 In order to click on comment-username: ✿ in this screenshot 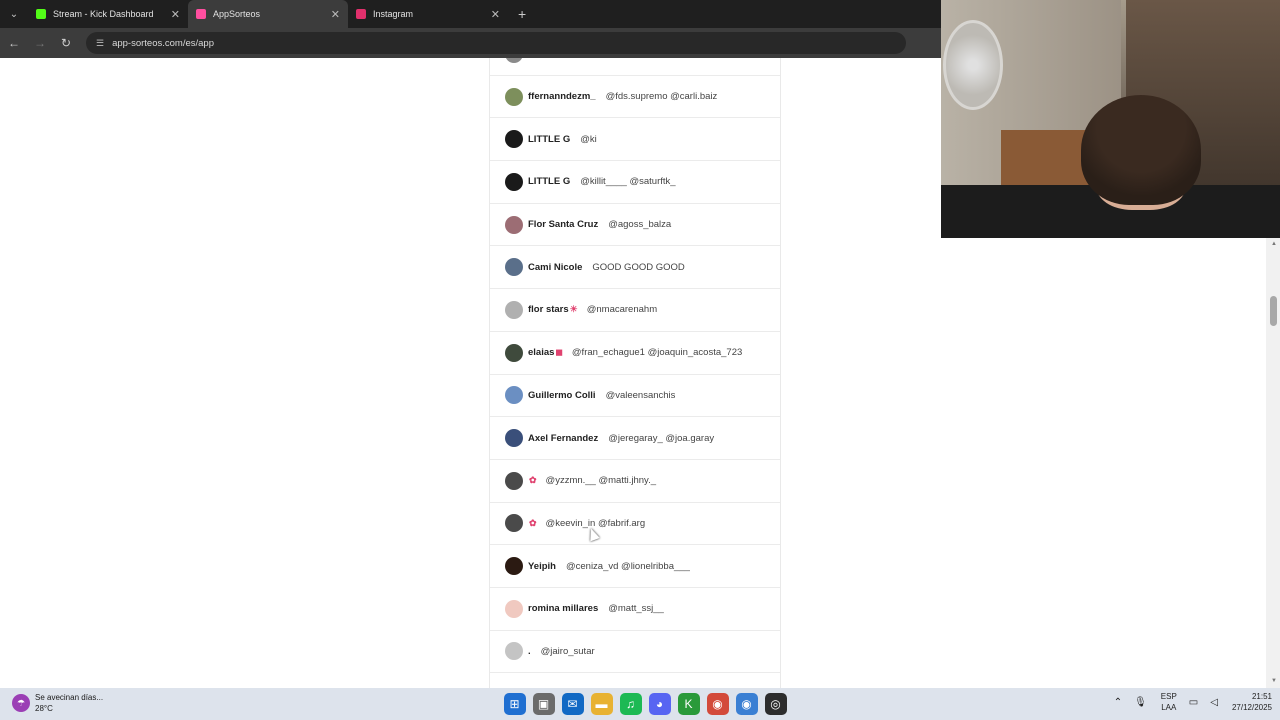, I will do `click(532, 480)`.